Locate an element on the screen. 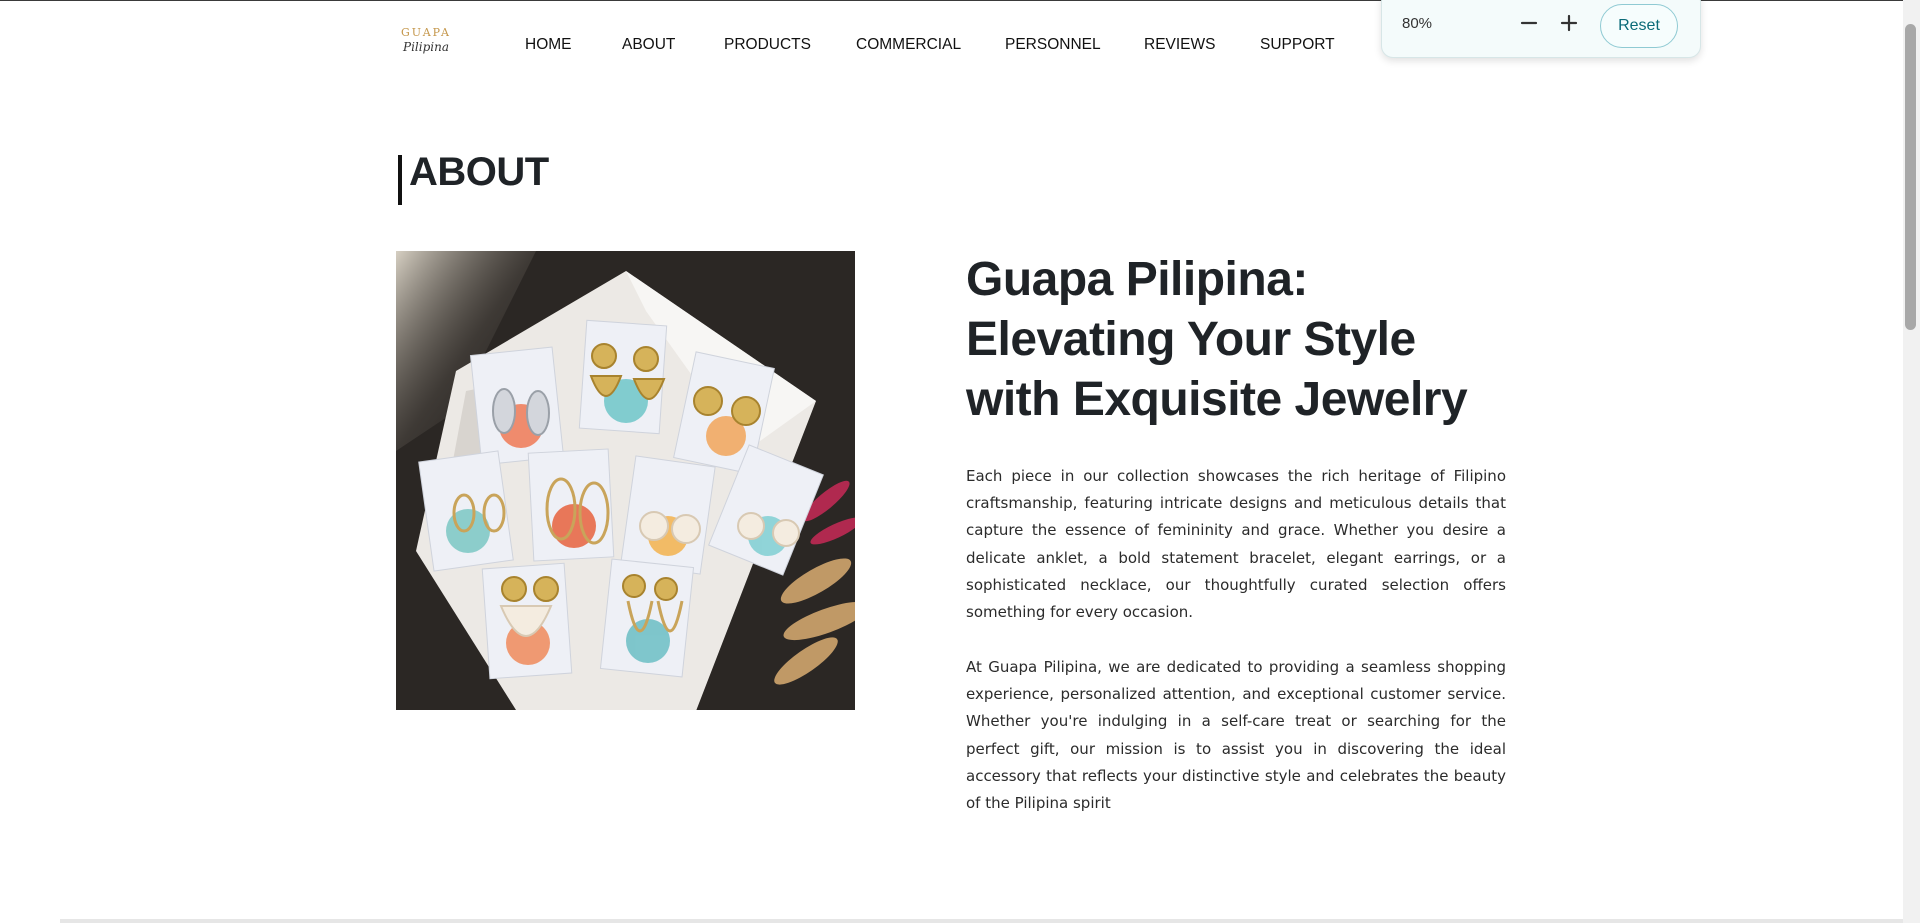 This screenshot has width=1920, height=923. nav-products: PRODUCTS is located at coordinates (767, 45).